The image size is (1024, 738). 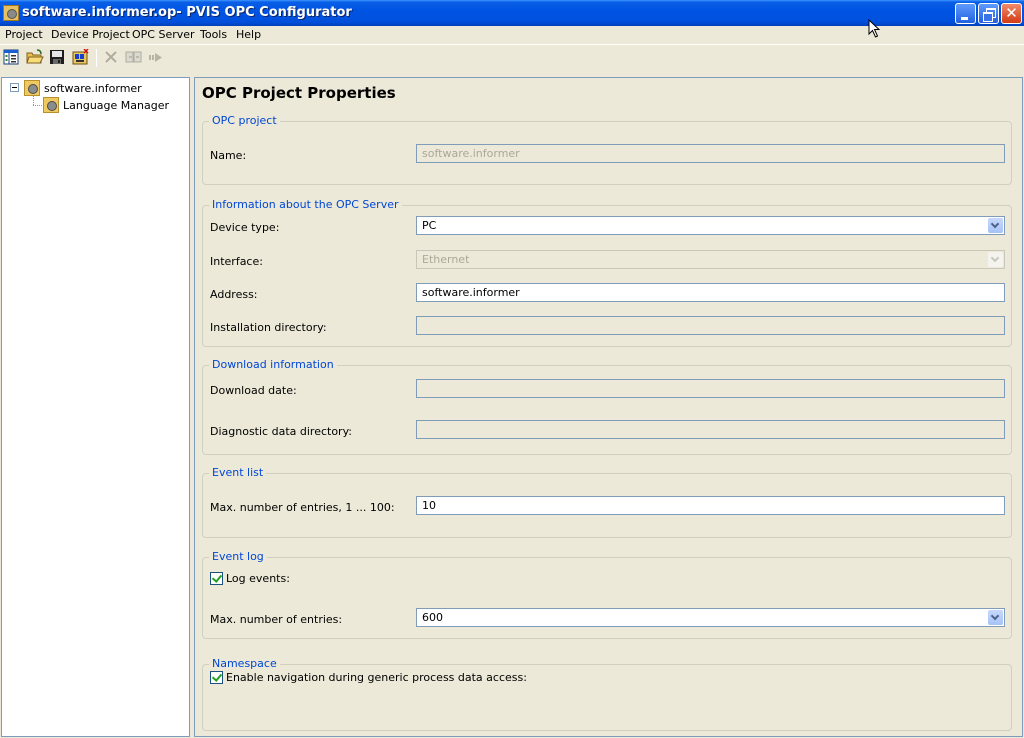 I want to click on language-manager-icon, so click(x=51, y=105).